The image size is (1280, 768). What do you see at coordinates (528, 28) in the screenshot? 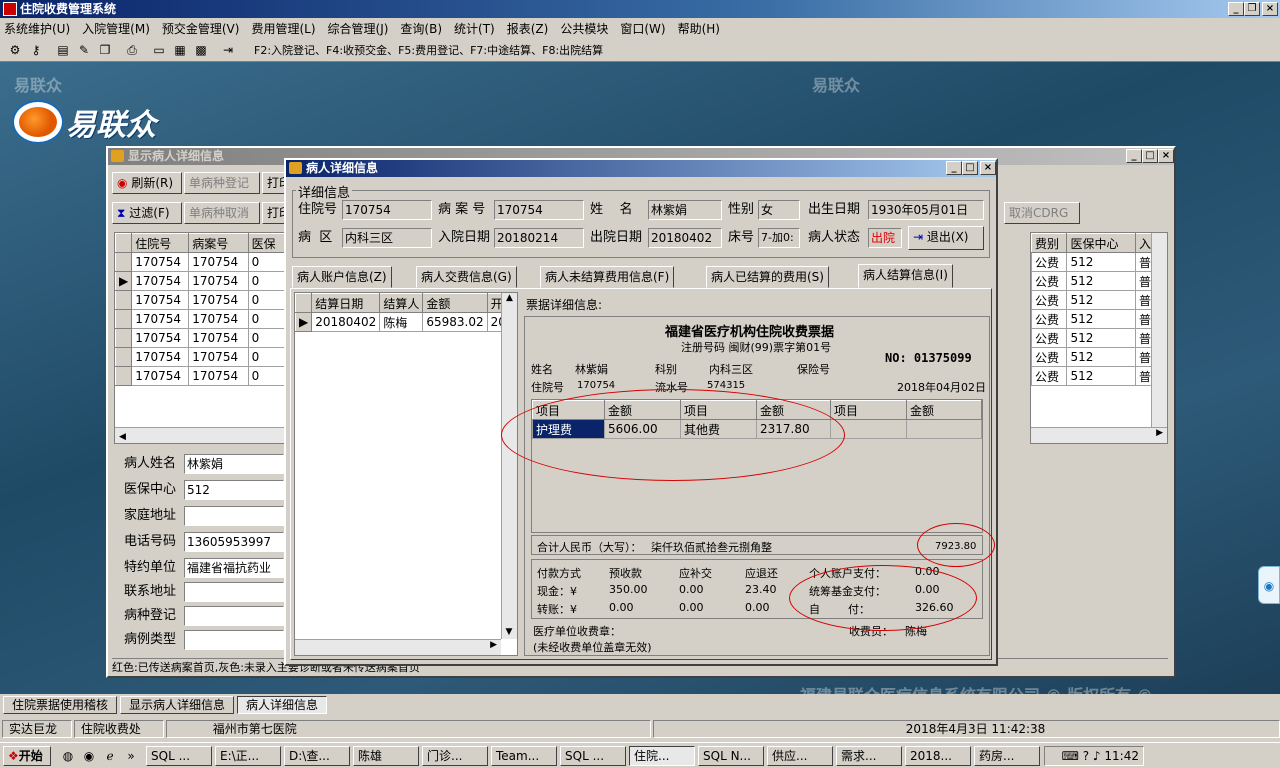
I see `menu-item: 报表(Z)` at bounding box center [528, 28].